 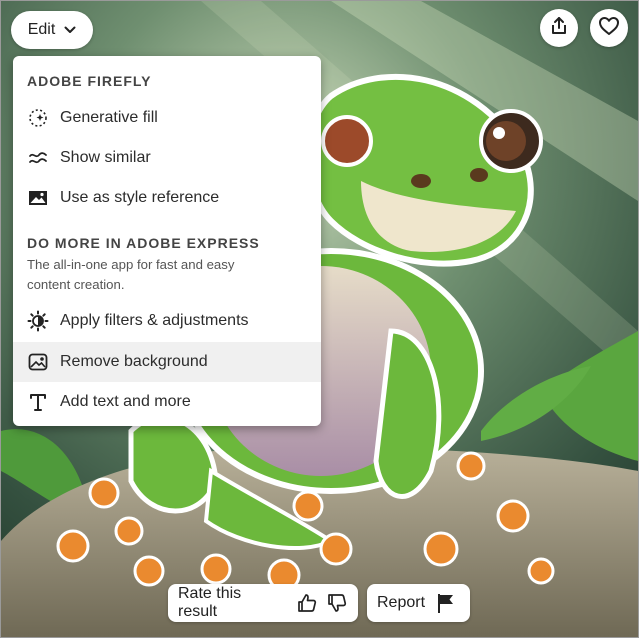 I want to click on thumbs-down-icon, so click(x=337, y=603).